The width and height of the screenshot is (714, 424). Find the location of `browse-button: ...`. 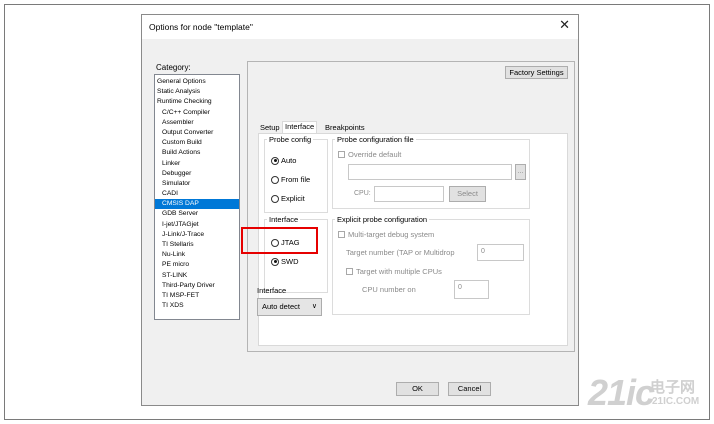

browse-button: ... is located at coordinates (520, 172).